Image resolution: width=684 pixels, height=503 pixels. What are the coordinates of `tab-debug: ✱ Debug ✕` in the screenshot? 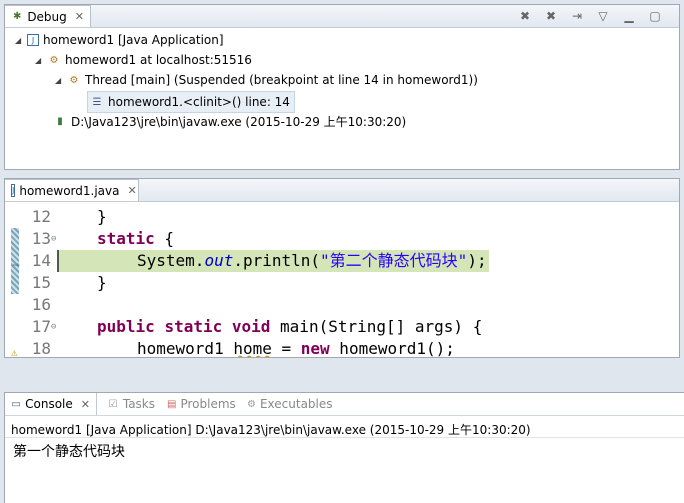 It's located at (48, 16).